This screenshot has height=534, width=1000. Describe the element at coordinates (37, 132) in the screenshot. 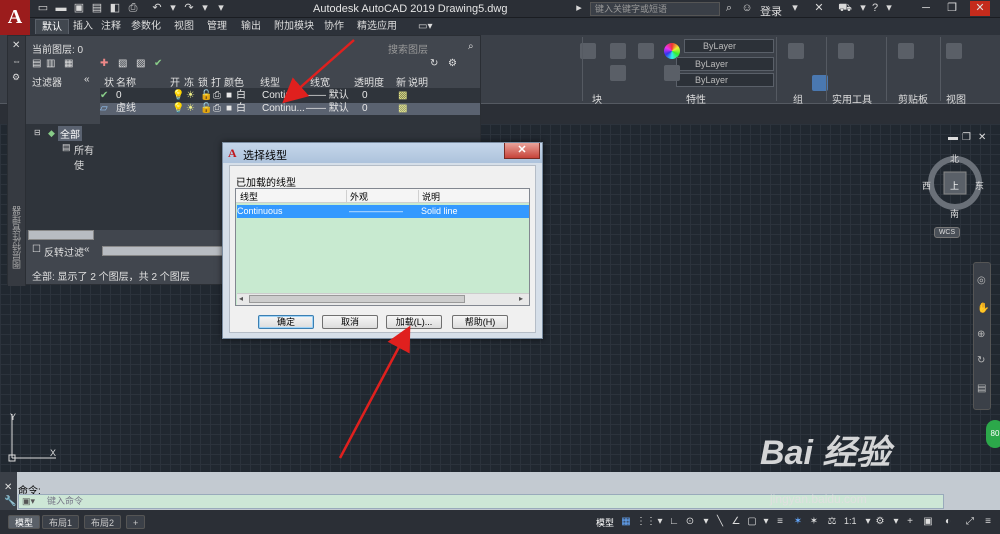

I see `tree-collapse-icon: ⊟` at that location.